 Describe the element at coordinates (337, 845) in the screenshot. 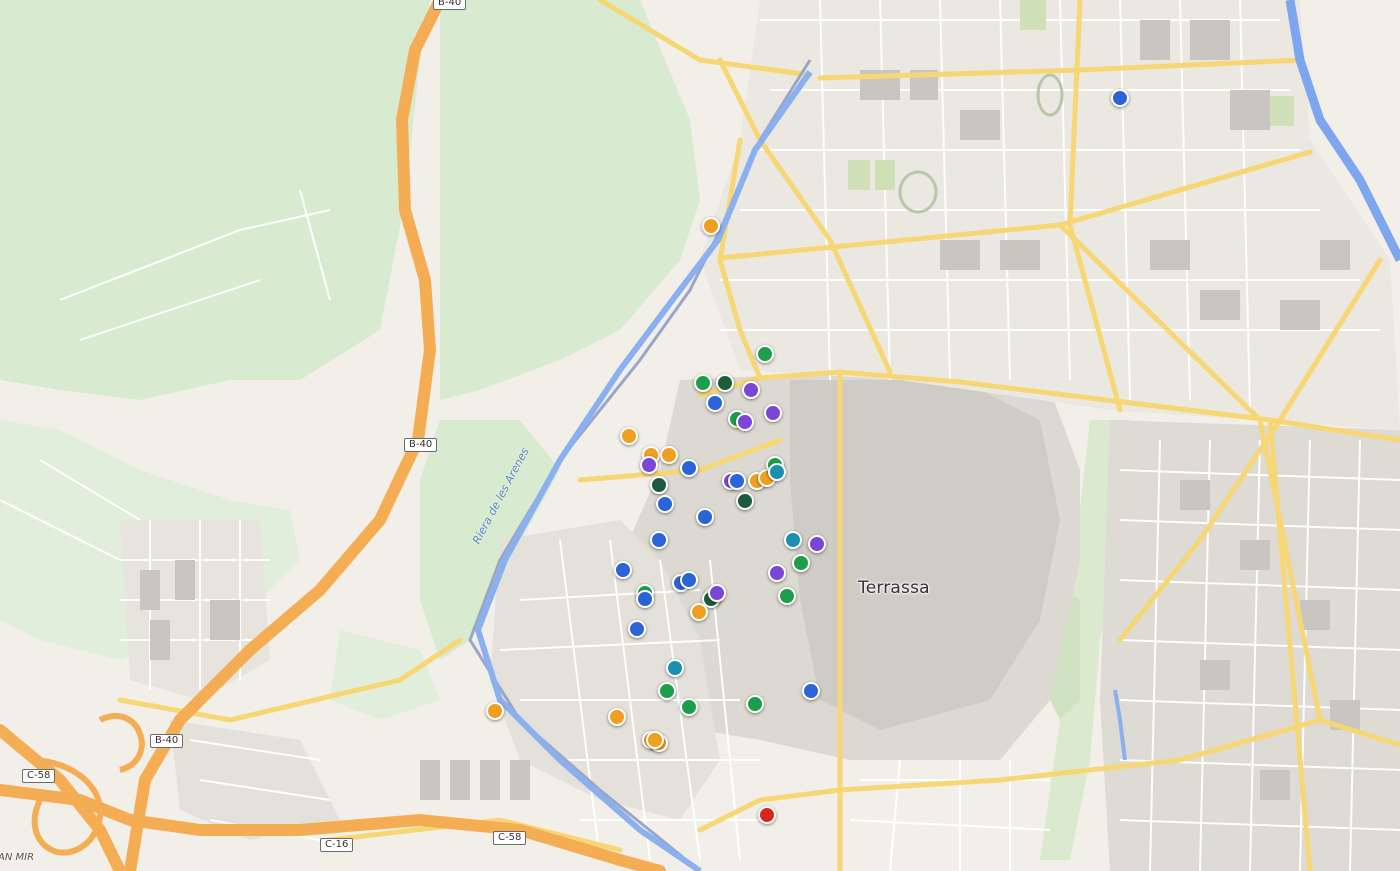

I see `road-shield: C-16` at that location.